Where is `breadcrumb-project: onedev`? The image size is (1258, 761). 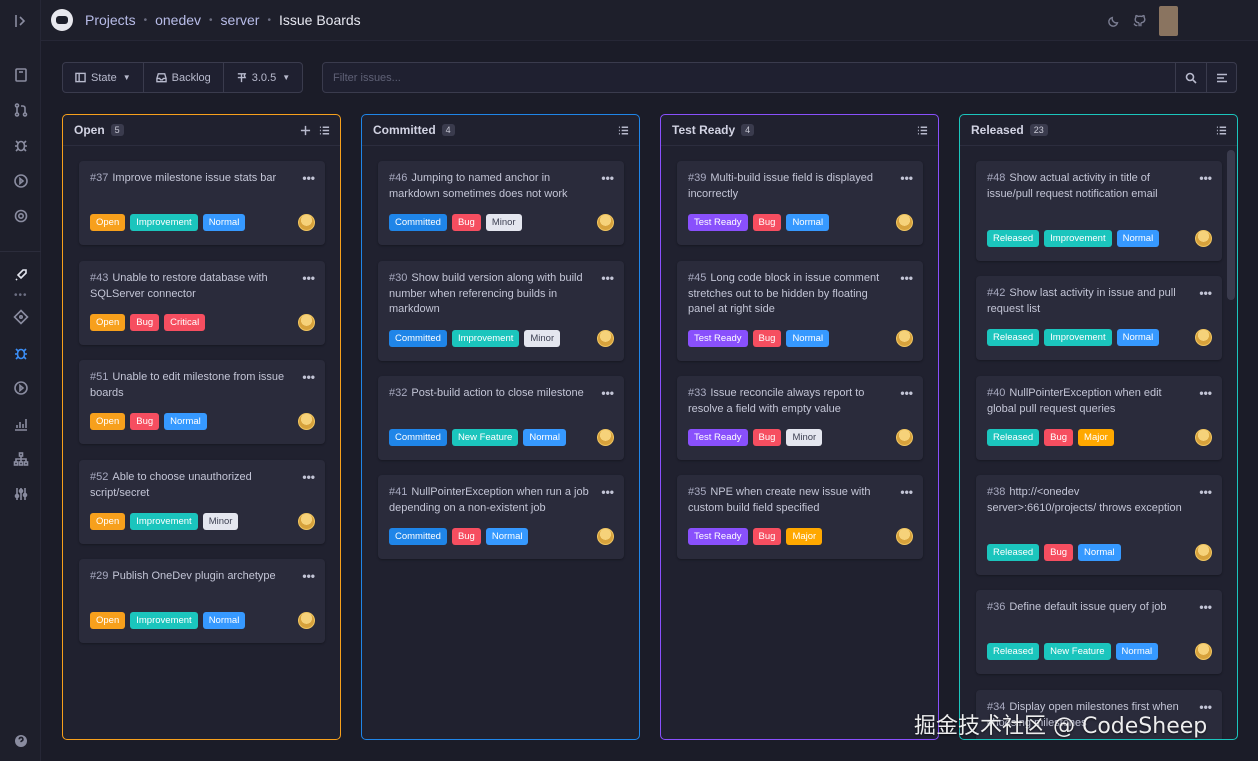 breadcrumb-project: onedev is located at coordinates (178, 20).